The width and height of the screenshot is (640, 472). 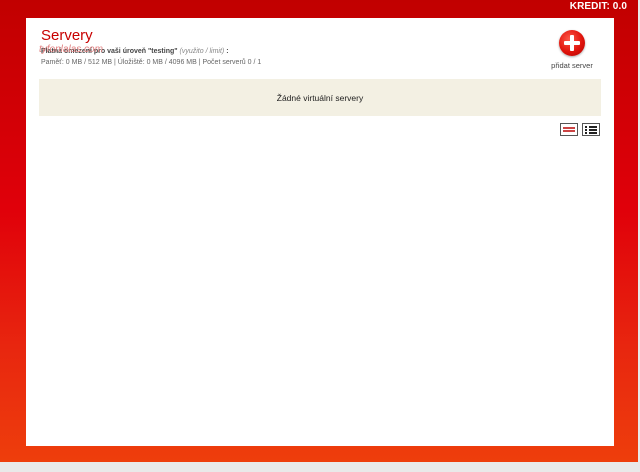 What do you see at coordinates (572, 43) in the screenshot?
I see `plus-circle-icon` at bounding box center [572, 43].